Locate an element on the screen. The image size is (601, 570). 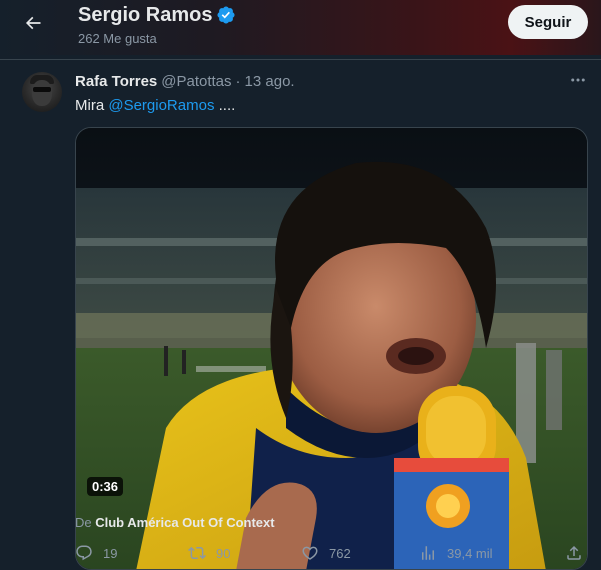
views-button: 39,4 mil is located at coordinates (456, 553).